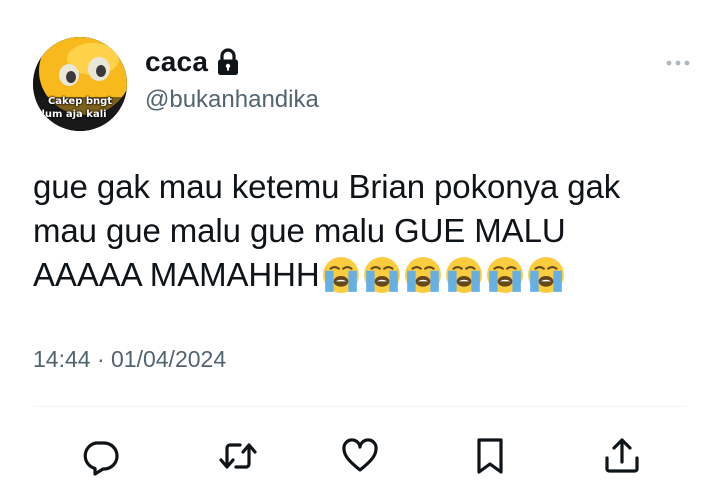 Image resolution: width=720 pixels, height=504 pixels. I want to click on share-icon, so click(622, 455).